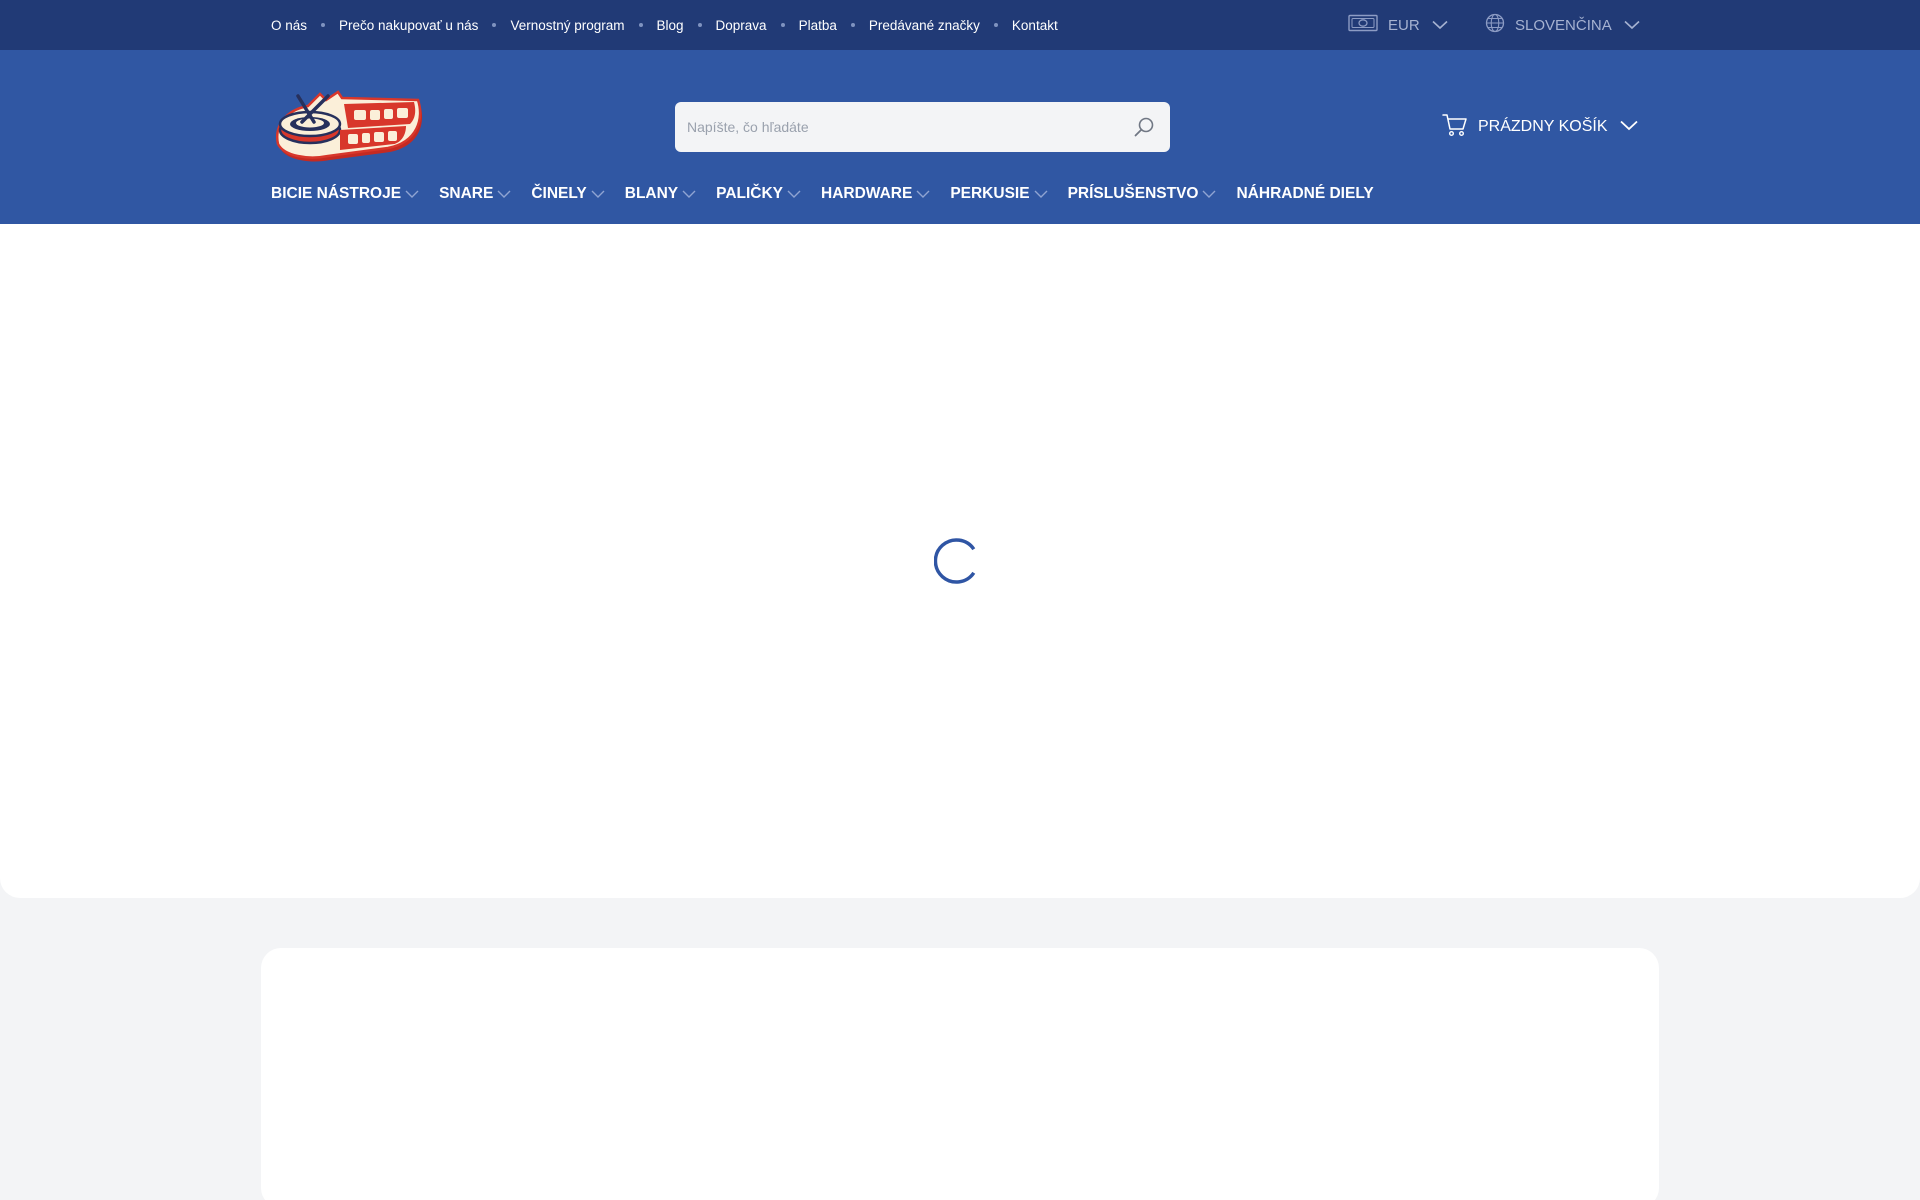 This screenshot has height=1200, width=1920. I want to click on loading-spinner-icon, so click(958, 561).